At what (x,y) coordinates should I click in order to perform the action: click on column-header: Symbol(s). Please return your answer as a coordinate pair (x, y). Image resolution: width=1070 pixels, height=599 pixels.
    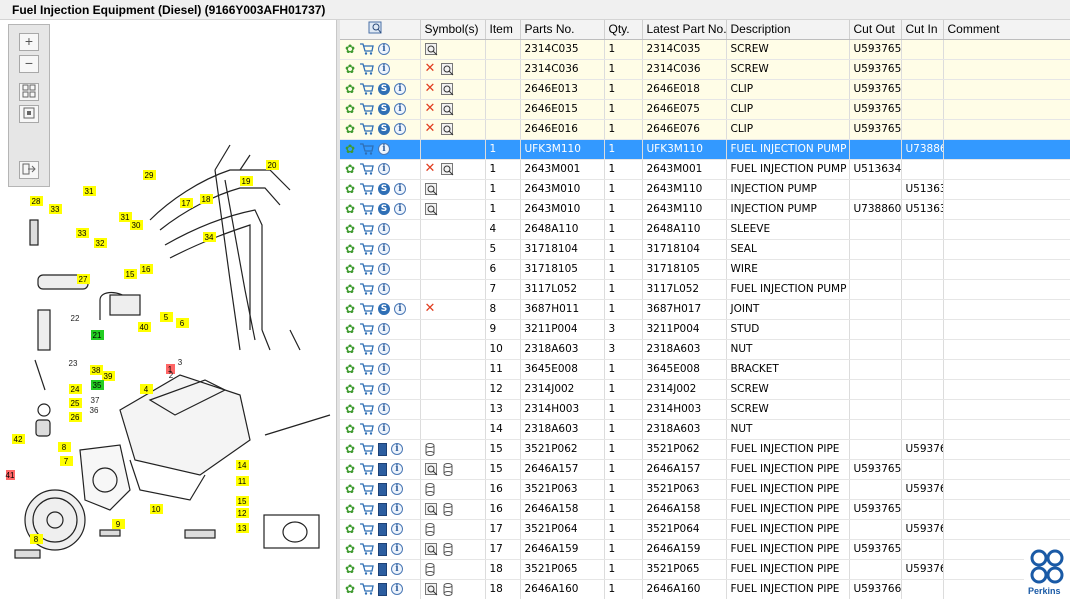
    Looking at the image, I should click on (453, 30).